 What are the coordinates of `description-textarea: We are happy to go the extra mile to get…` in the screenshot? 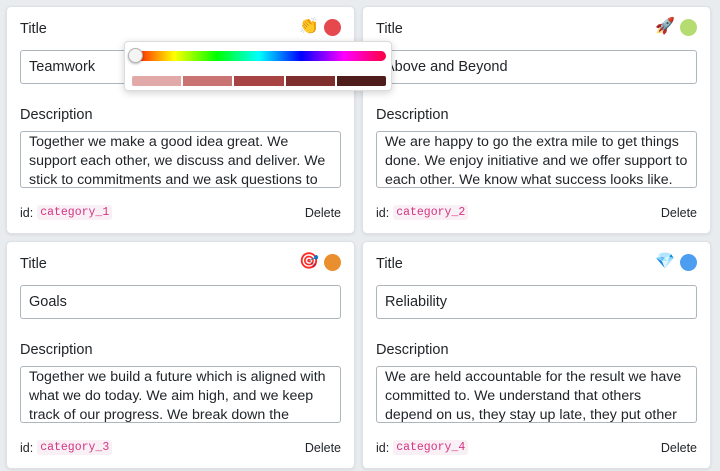 It's located at (536, 159).